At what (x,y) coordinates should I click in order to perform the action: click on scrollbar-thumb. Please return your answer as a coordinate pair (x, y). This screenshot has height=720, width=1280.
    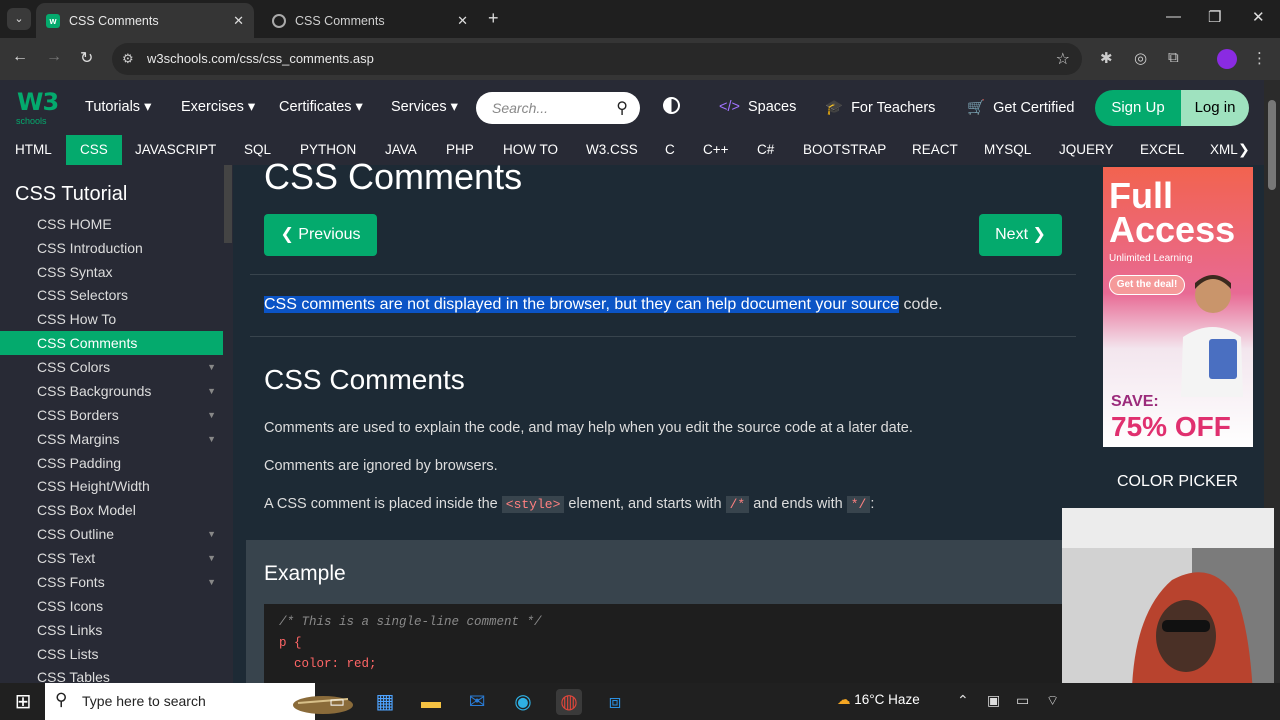
    Looking at the image, I should click on (1272, 145).